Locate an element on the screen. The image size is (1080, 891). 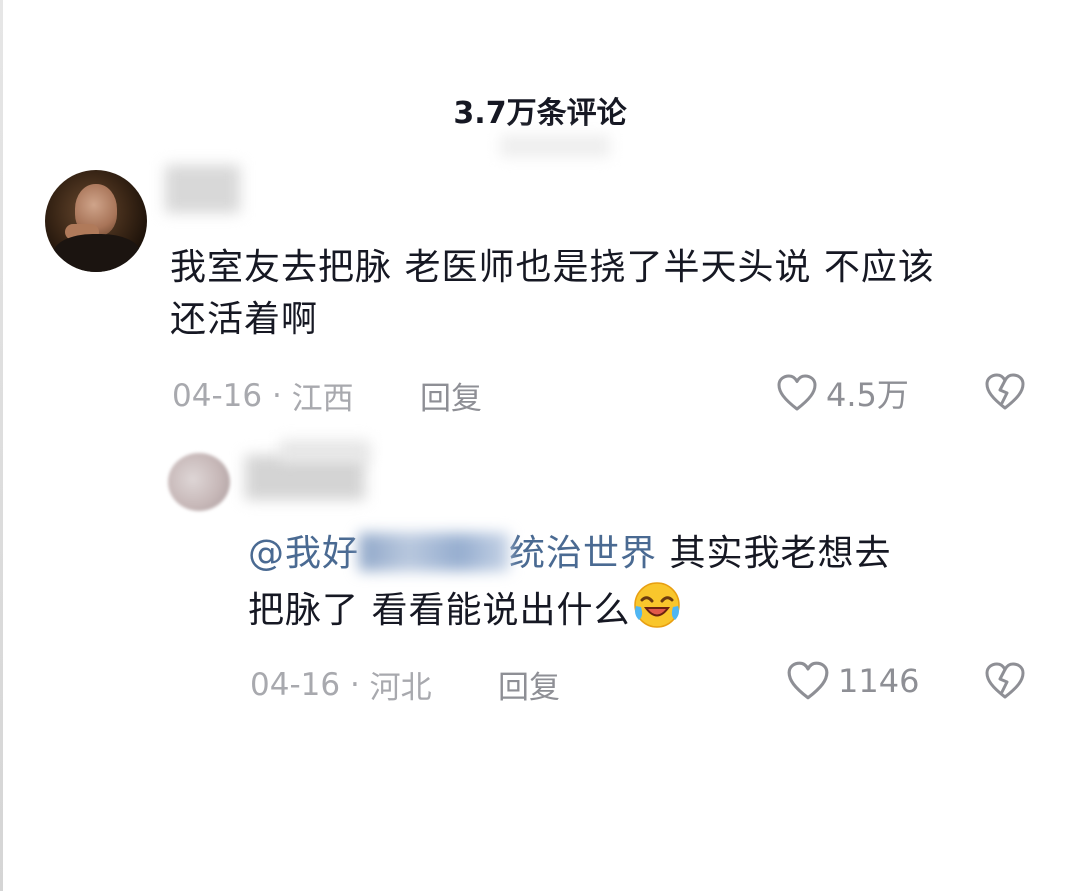
mention-link: @我好 统治世界 is located at coordinates (458, 553).